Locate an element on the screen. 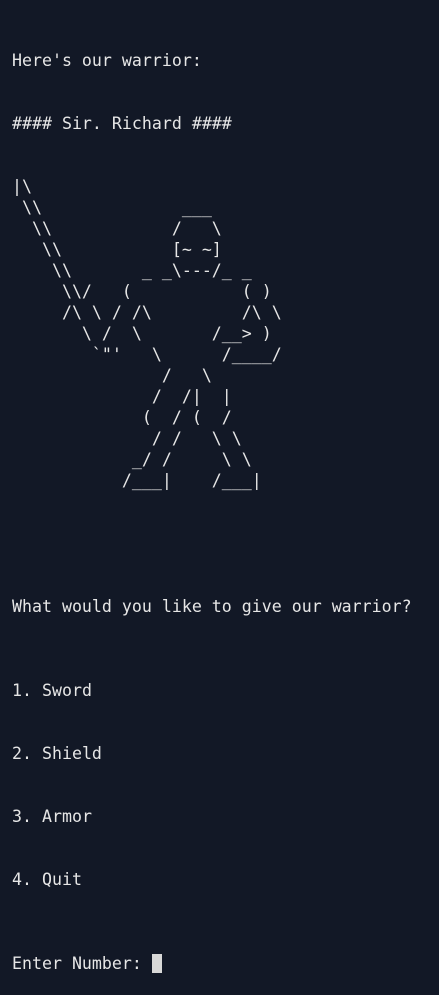  number-prompt: Enter Number: is located at coordinates (219, 963).